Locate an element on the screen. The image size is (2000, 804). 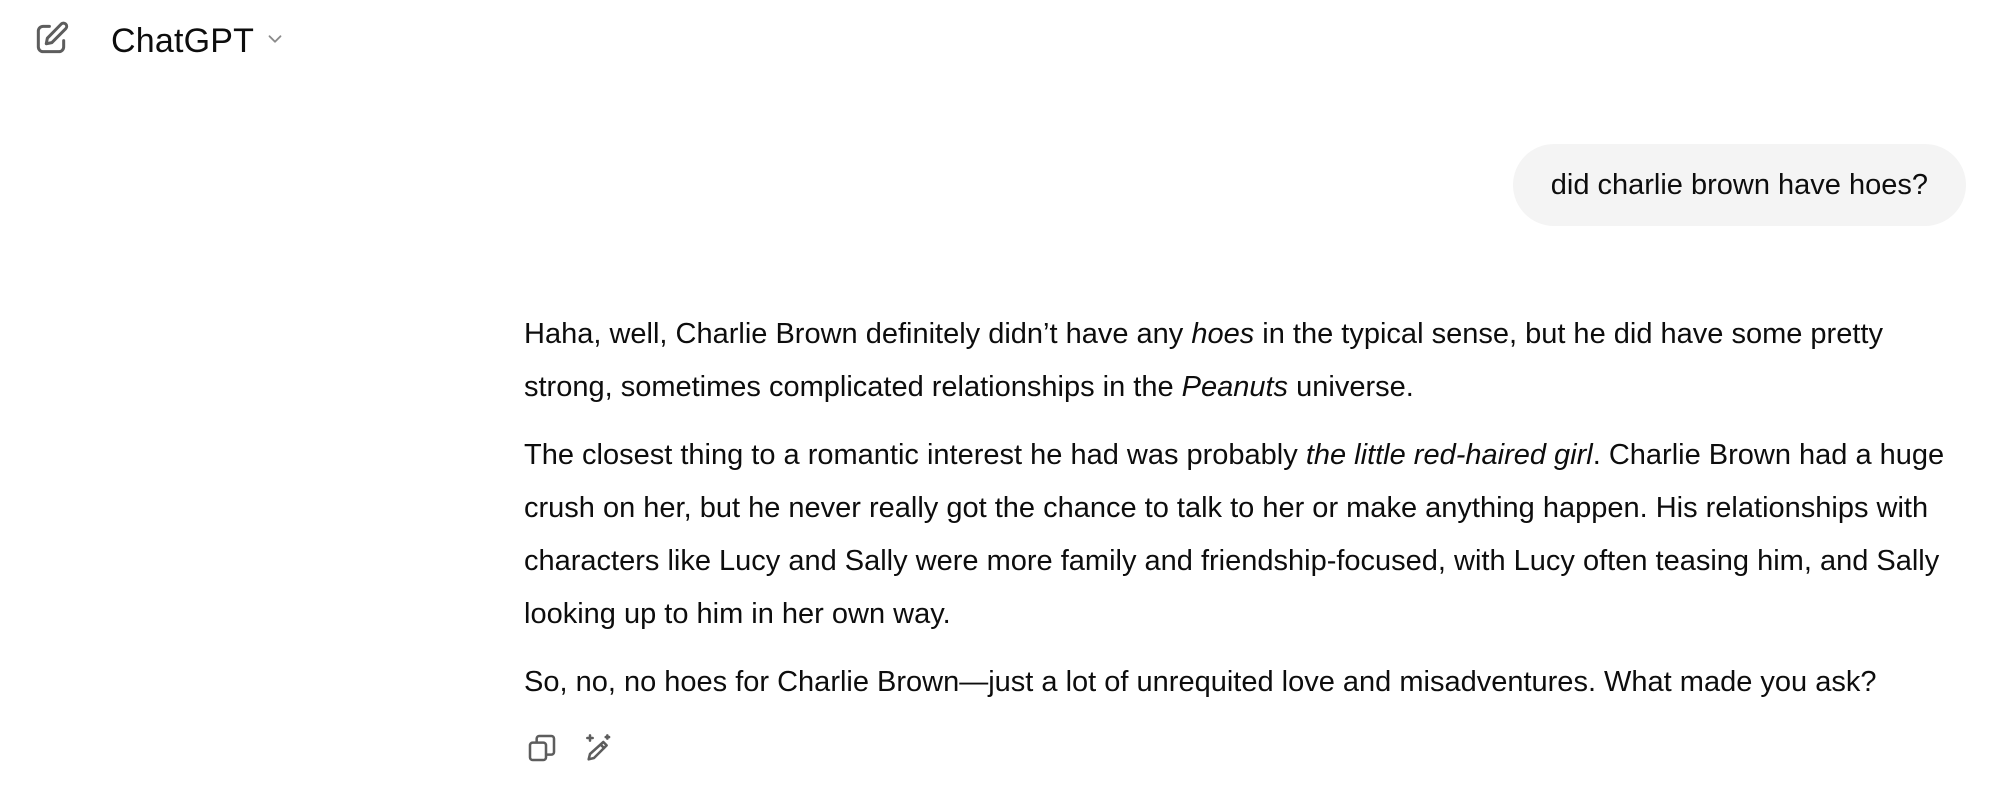
italic-run: Peanuts is located at coordinates (1235, 387).